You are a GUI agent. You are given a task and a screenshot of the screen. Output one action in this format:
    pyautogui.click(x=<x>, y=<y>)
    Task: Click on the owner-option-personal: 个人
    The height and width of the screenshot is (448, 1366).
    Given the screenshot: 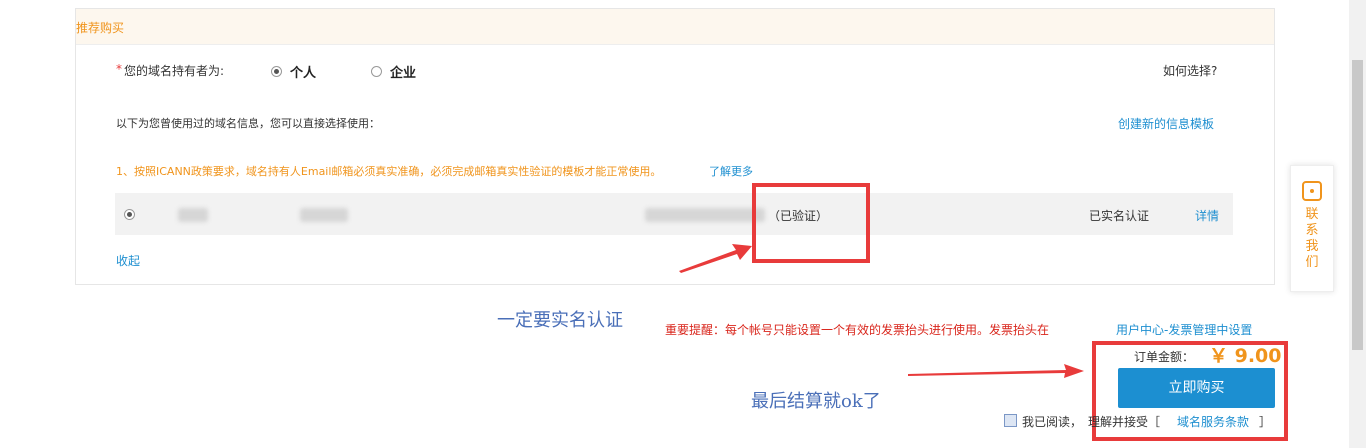 What is the action you would take?
    pyautogui.click(x=293, y=71)
    